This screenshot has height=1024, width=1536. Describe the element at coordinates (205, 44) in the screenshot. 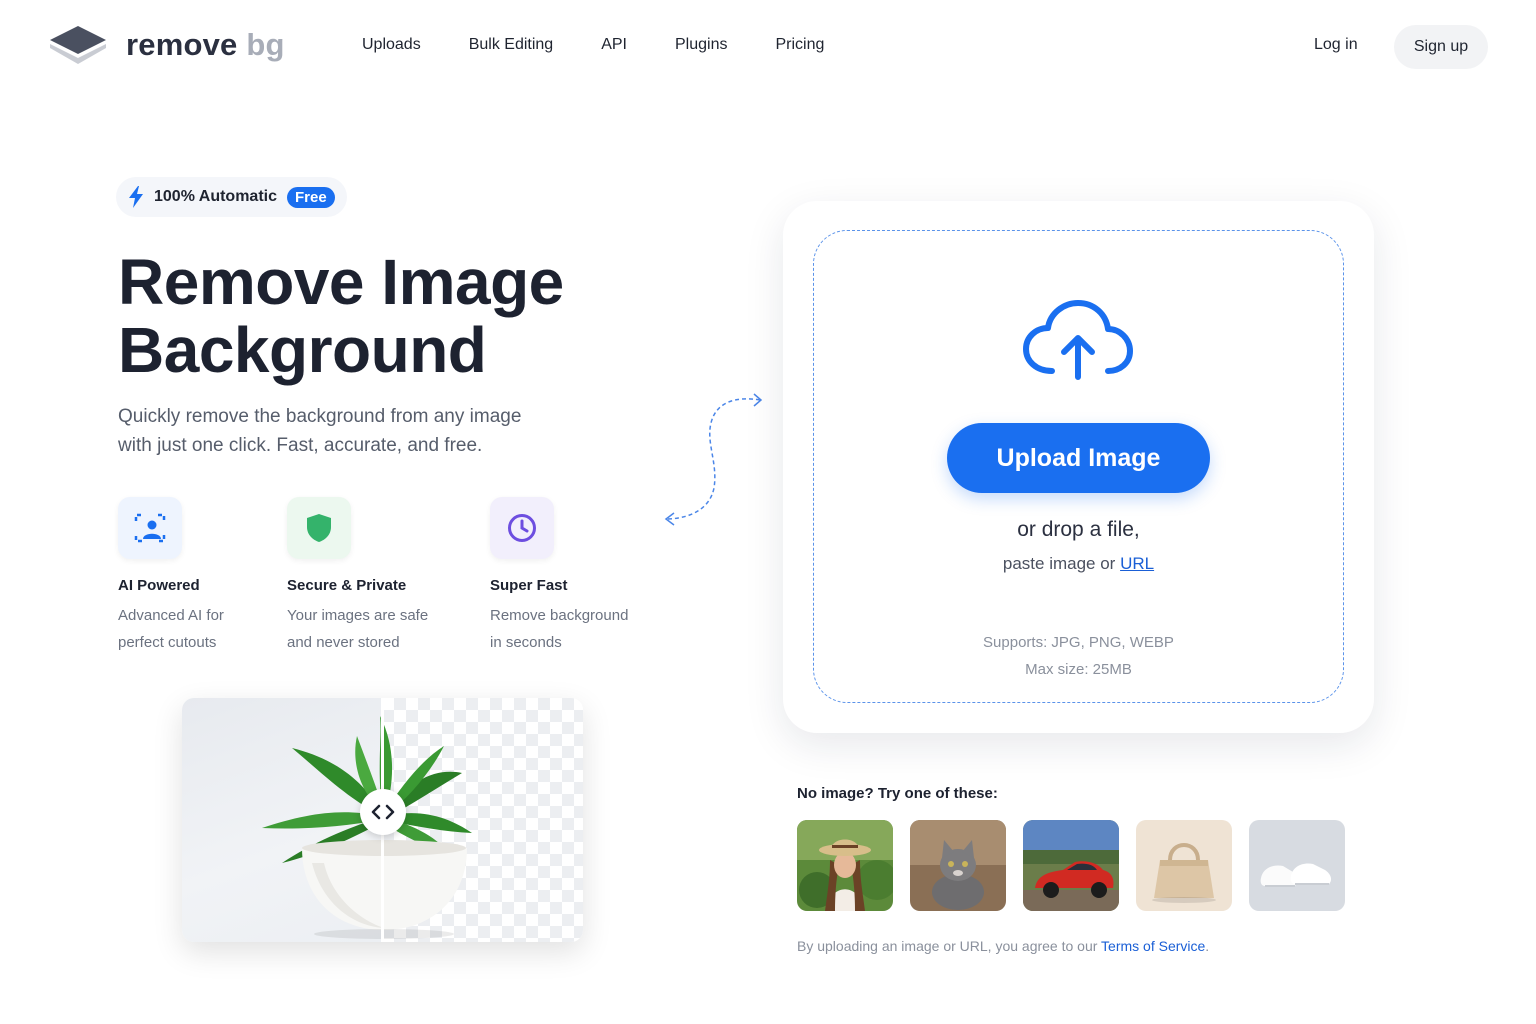

I see `logo-wordmark: remove bg` at that location.